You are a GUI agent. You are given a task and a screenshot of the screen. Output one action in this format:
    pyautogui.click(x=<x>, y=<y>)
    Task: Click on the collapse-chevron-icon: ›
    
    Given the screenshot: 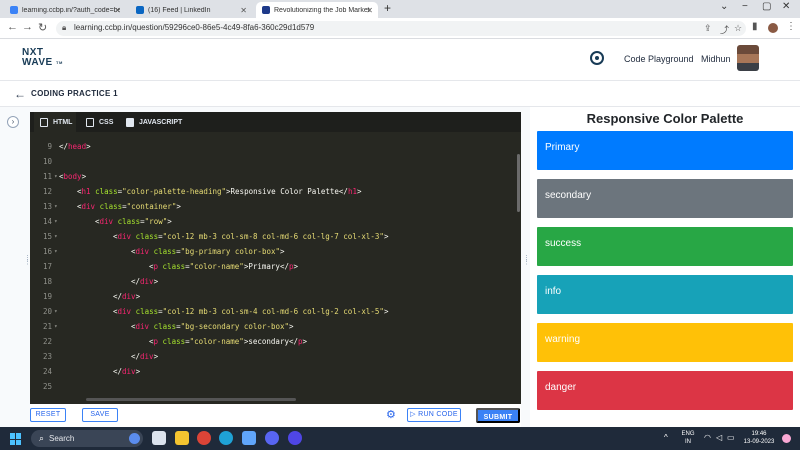 What is the action you would take?
    pyautogui.click(x=13, y=122)
    